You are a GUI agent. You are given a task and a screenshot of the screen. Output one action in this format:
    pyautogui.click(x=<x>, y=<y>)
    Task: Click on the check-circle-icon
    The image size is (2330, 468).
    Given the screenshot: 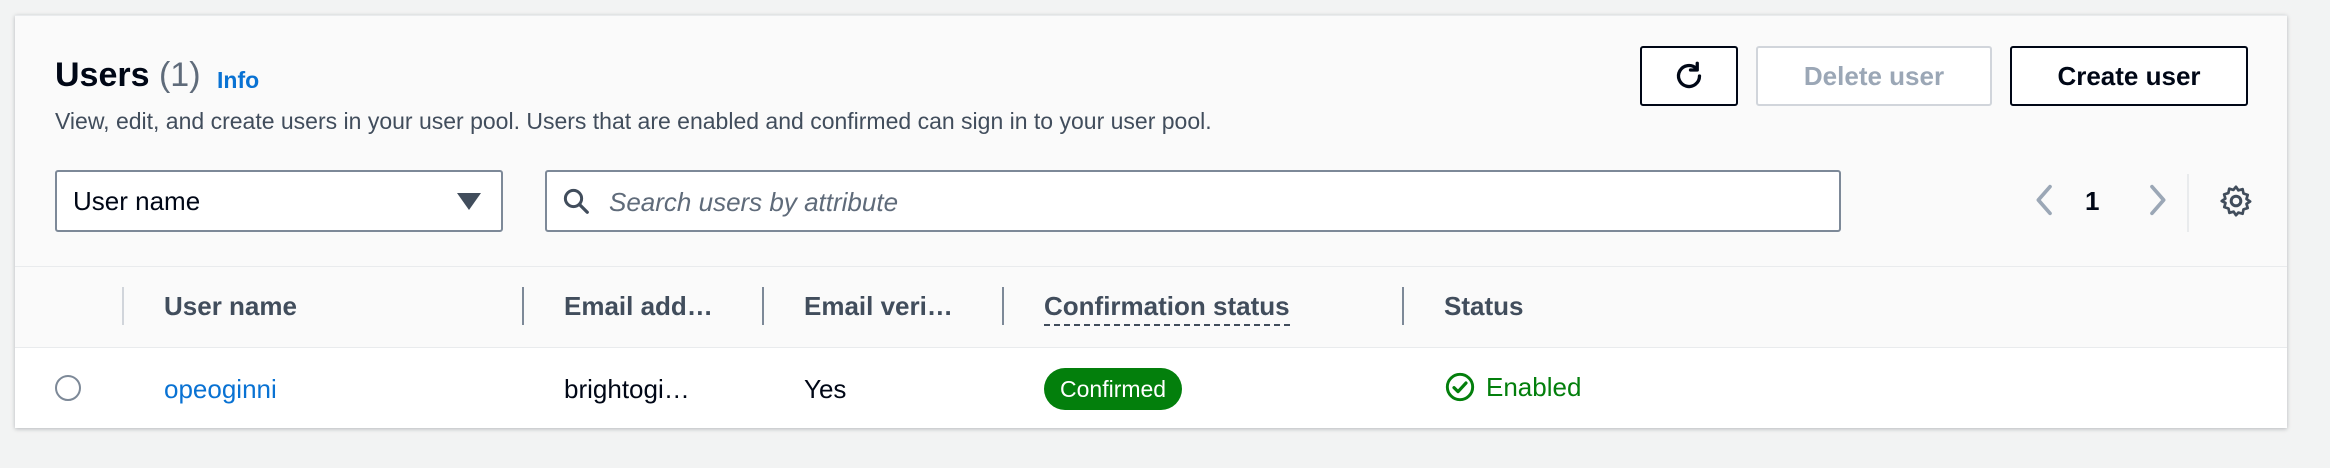 What is the action you would take?
    pyautogui.click(x=1460, y=387)
    